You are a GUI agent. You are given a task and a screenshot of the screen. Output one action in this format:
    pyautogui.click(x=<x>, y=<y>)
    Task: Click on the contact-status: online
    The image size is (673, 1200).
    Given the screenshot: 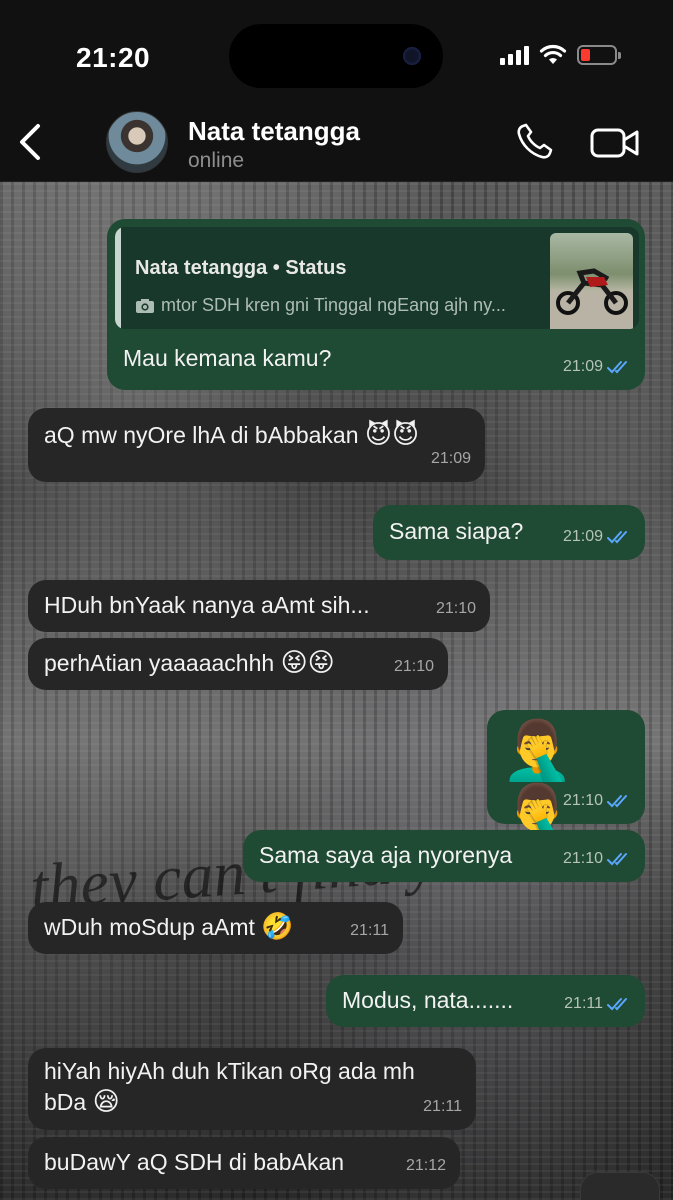 What is the action you would take?
    pyautogui.click(x=216, y=160)
    